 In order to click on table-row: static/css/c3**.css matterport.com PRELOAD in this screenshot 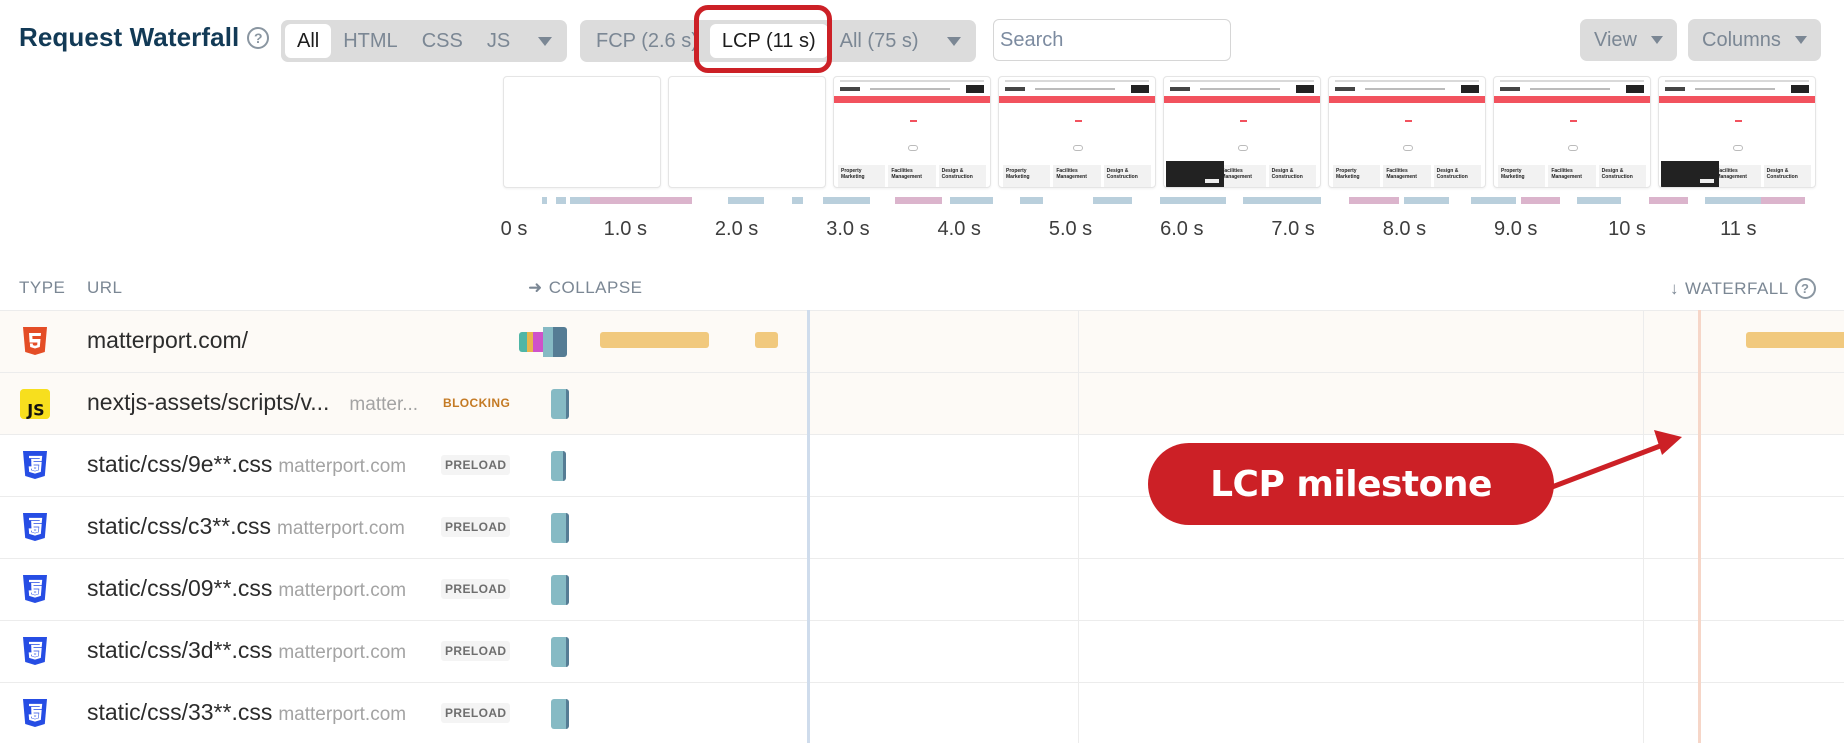, I will do `click(922, 527)`.